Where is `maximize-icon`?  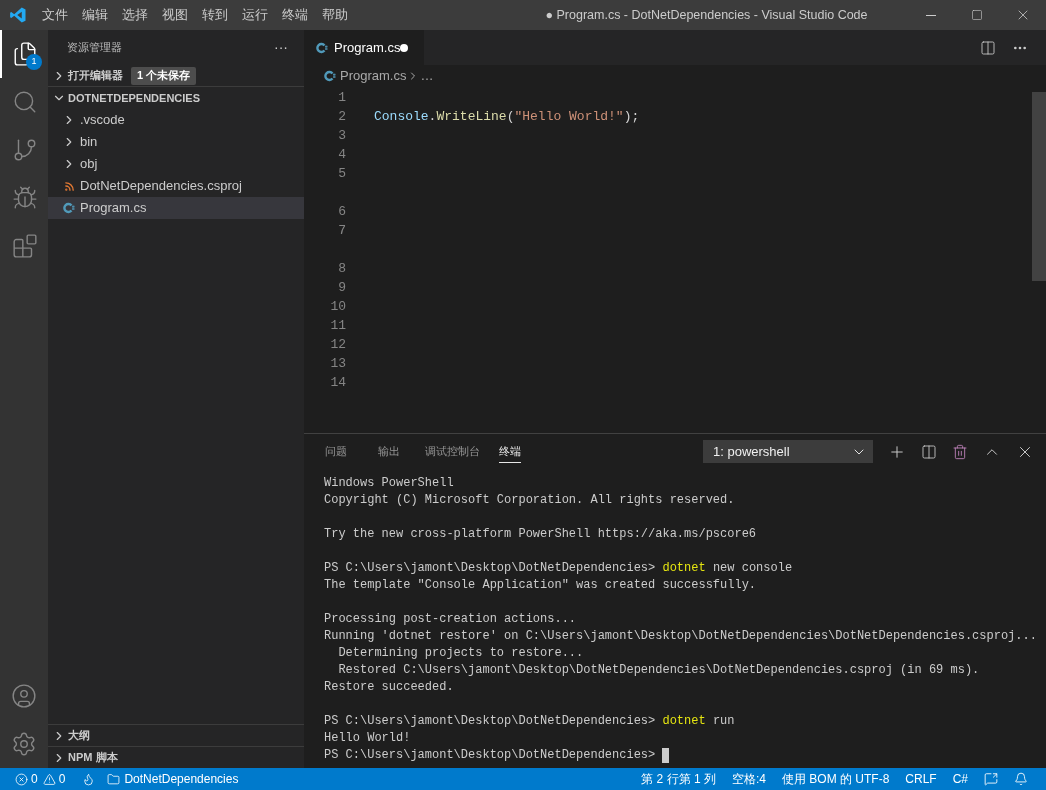 maximize-icon is located at coordinates (977, 15).